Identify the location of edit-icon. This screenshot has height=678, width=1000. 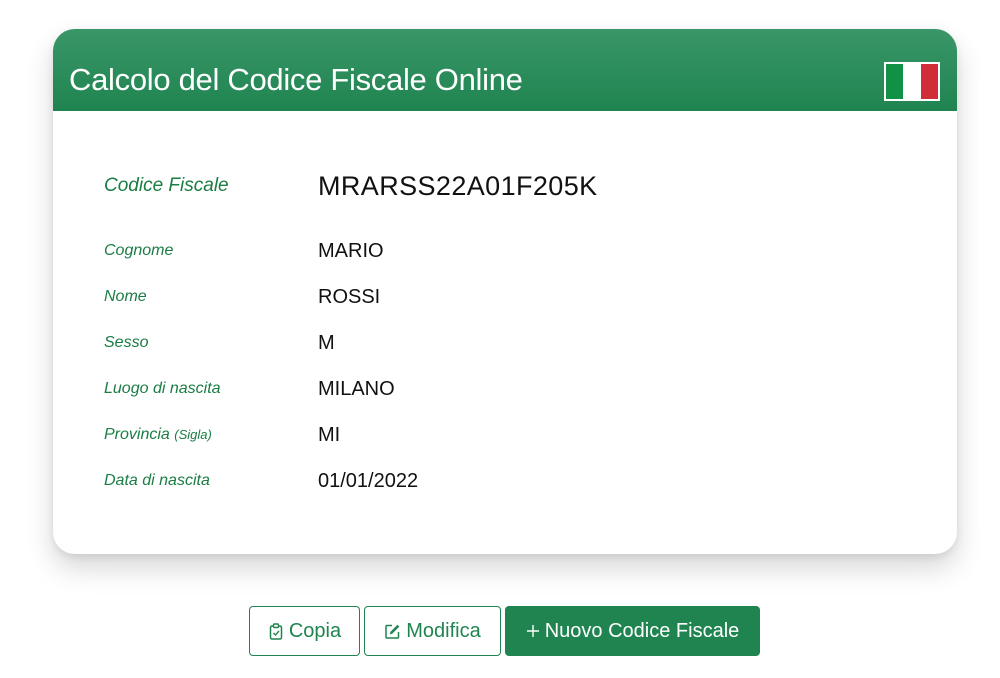
(392, 631).